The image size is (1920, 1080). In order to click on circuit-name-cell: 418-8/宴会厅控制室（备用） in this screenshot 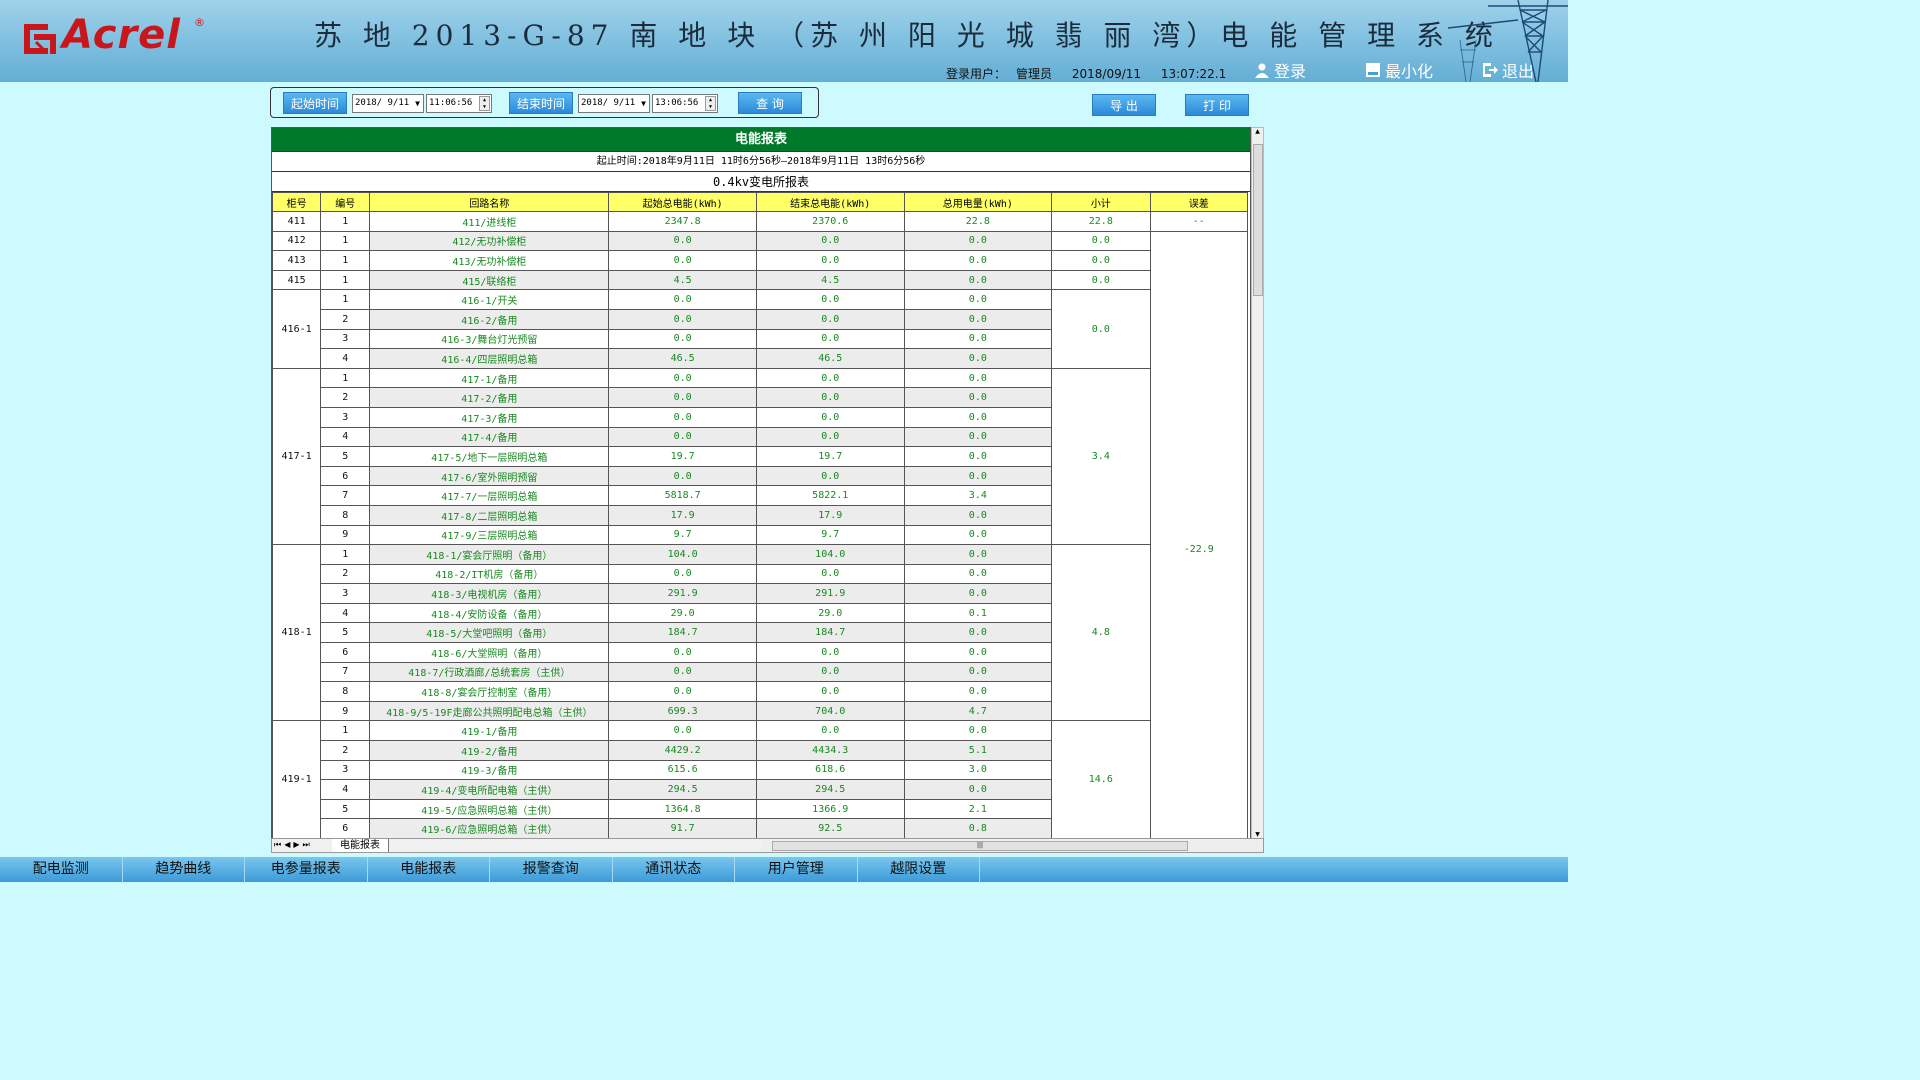, I will do `click(489, 691)`.